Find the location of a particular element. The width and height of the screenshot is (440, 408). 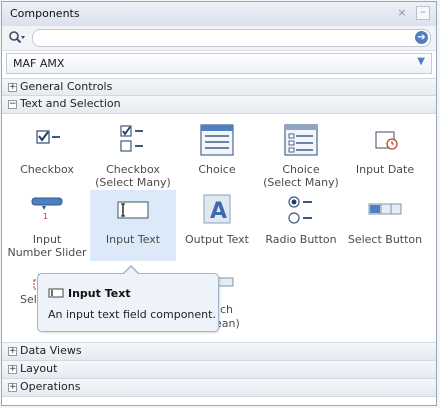

radio-button-icon is located at coordinates (300, 210).